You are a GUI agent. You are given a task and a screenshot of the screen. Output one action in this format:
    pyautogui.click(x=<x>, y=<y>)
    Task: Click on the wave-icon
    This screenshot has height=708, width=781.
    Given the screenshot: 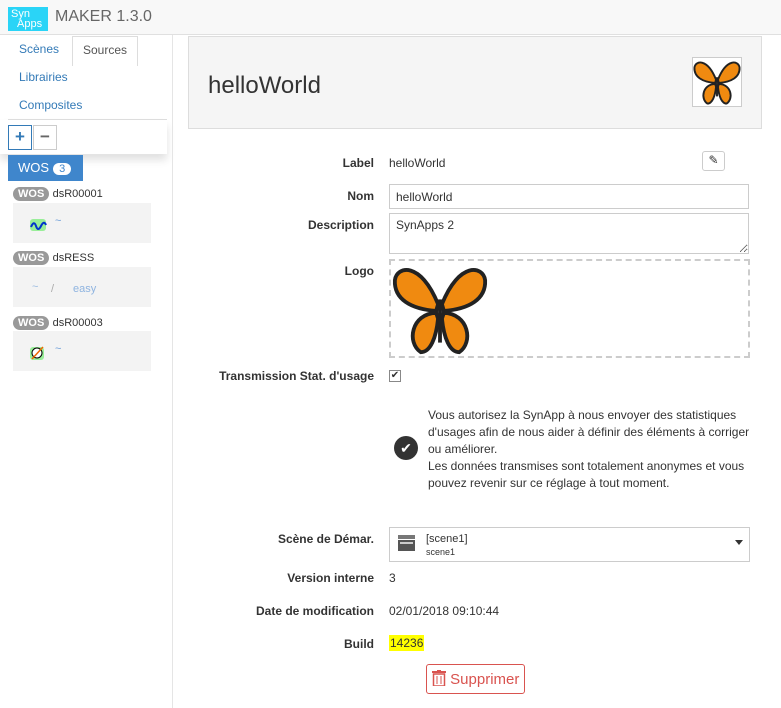 What is the action you would take?
    pyautogui.click(x=38, y=225)
    